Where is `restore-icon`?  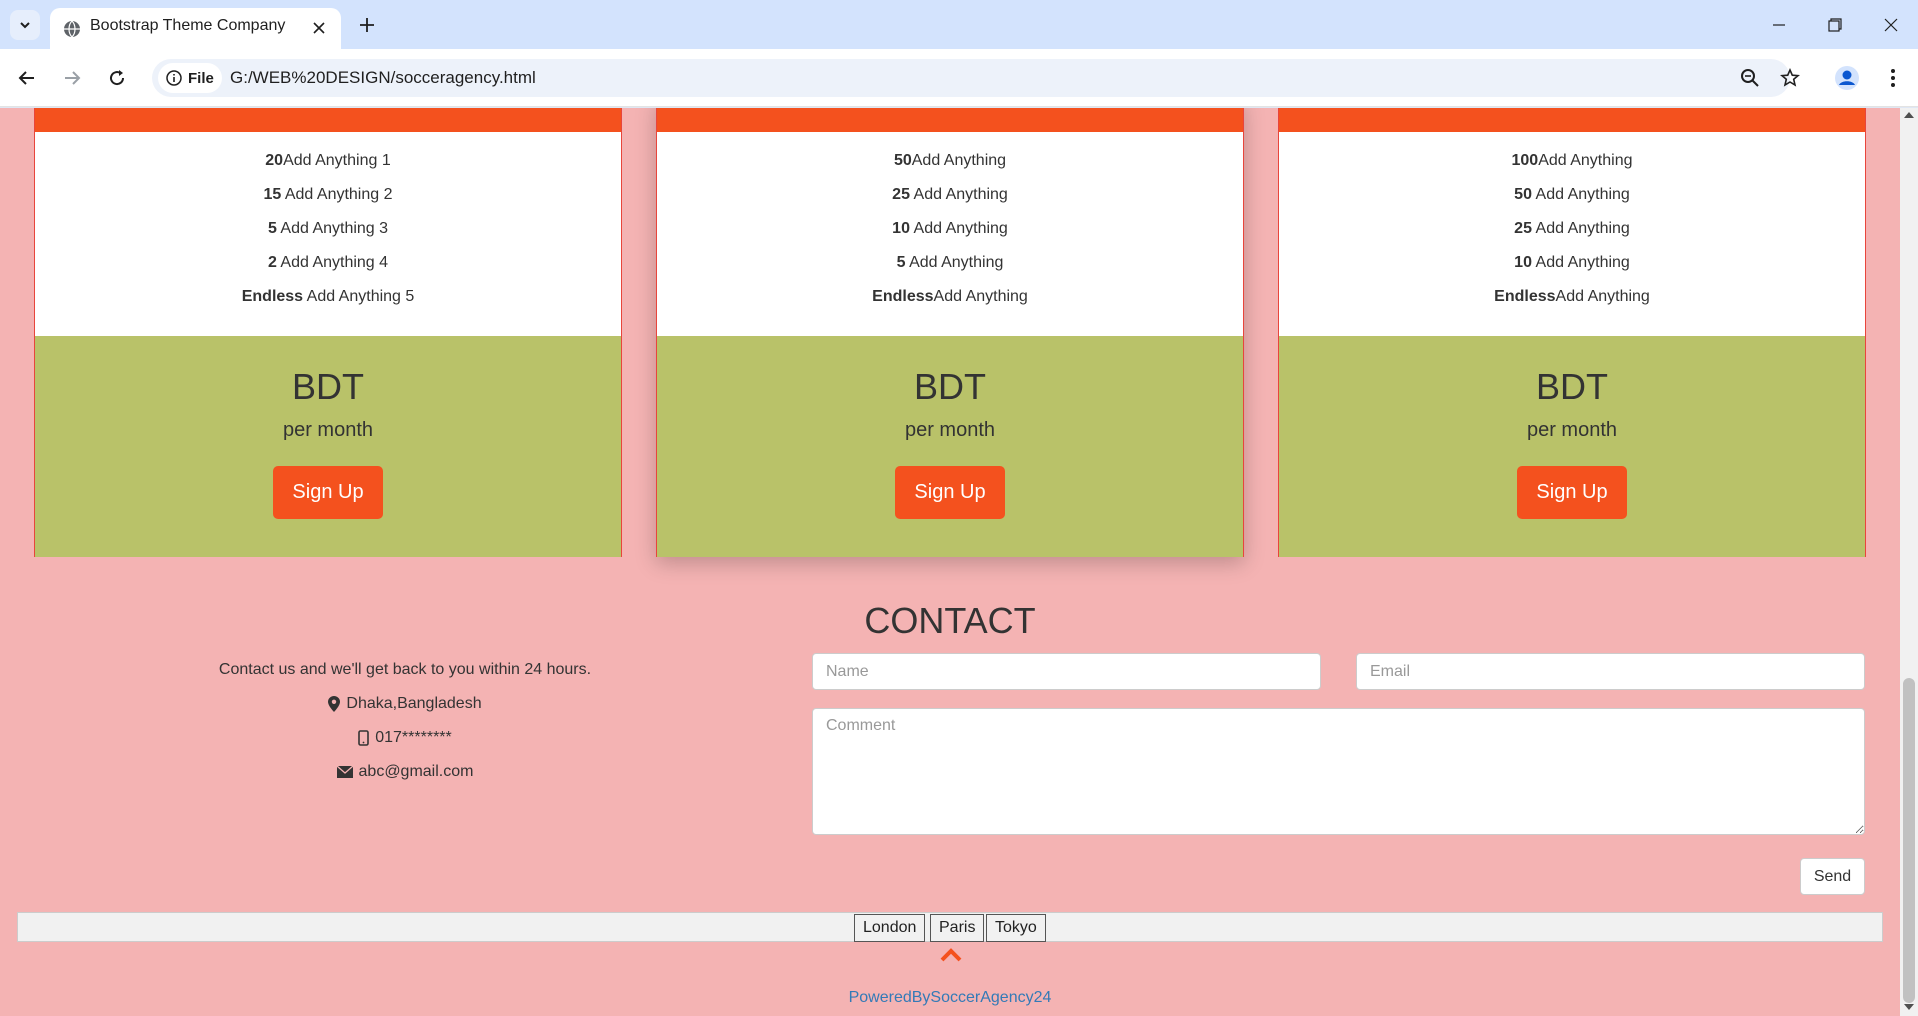
restore-icon is located at coordinates (1835, 24).